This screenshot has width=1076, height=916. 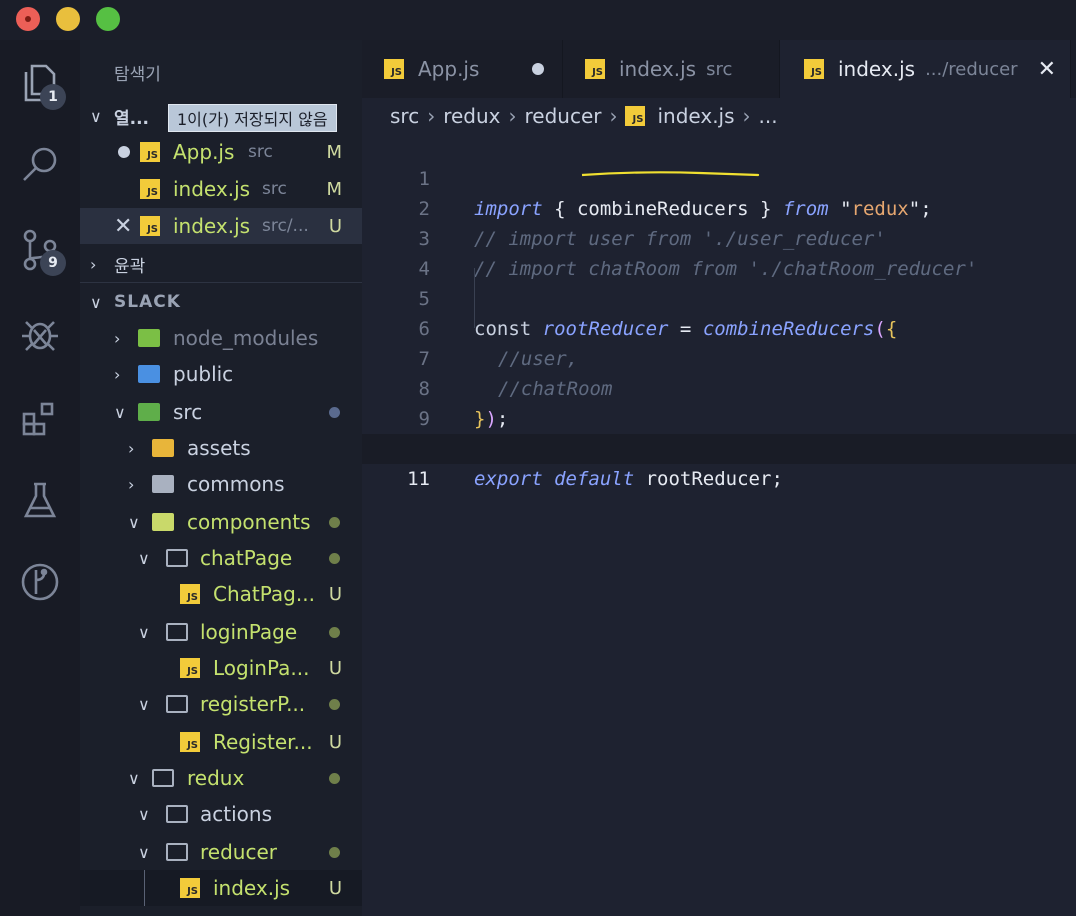 I want to click on minimize-window-button, so click(x=68, y=19).